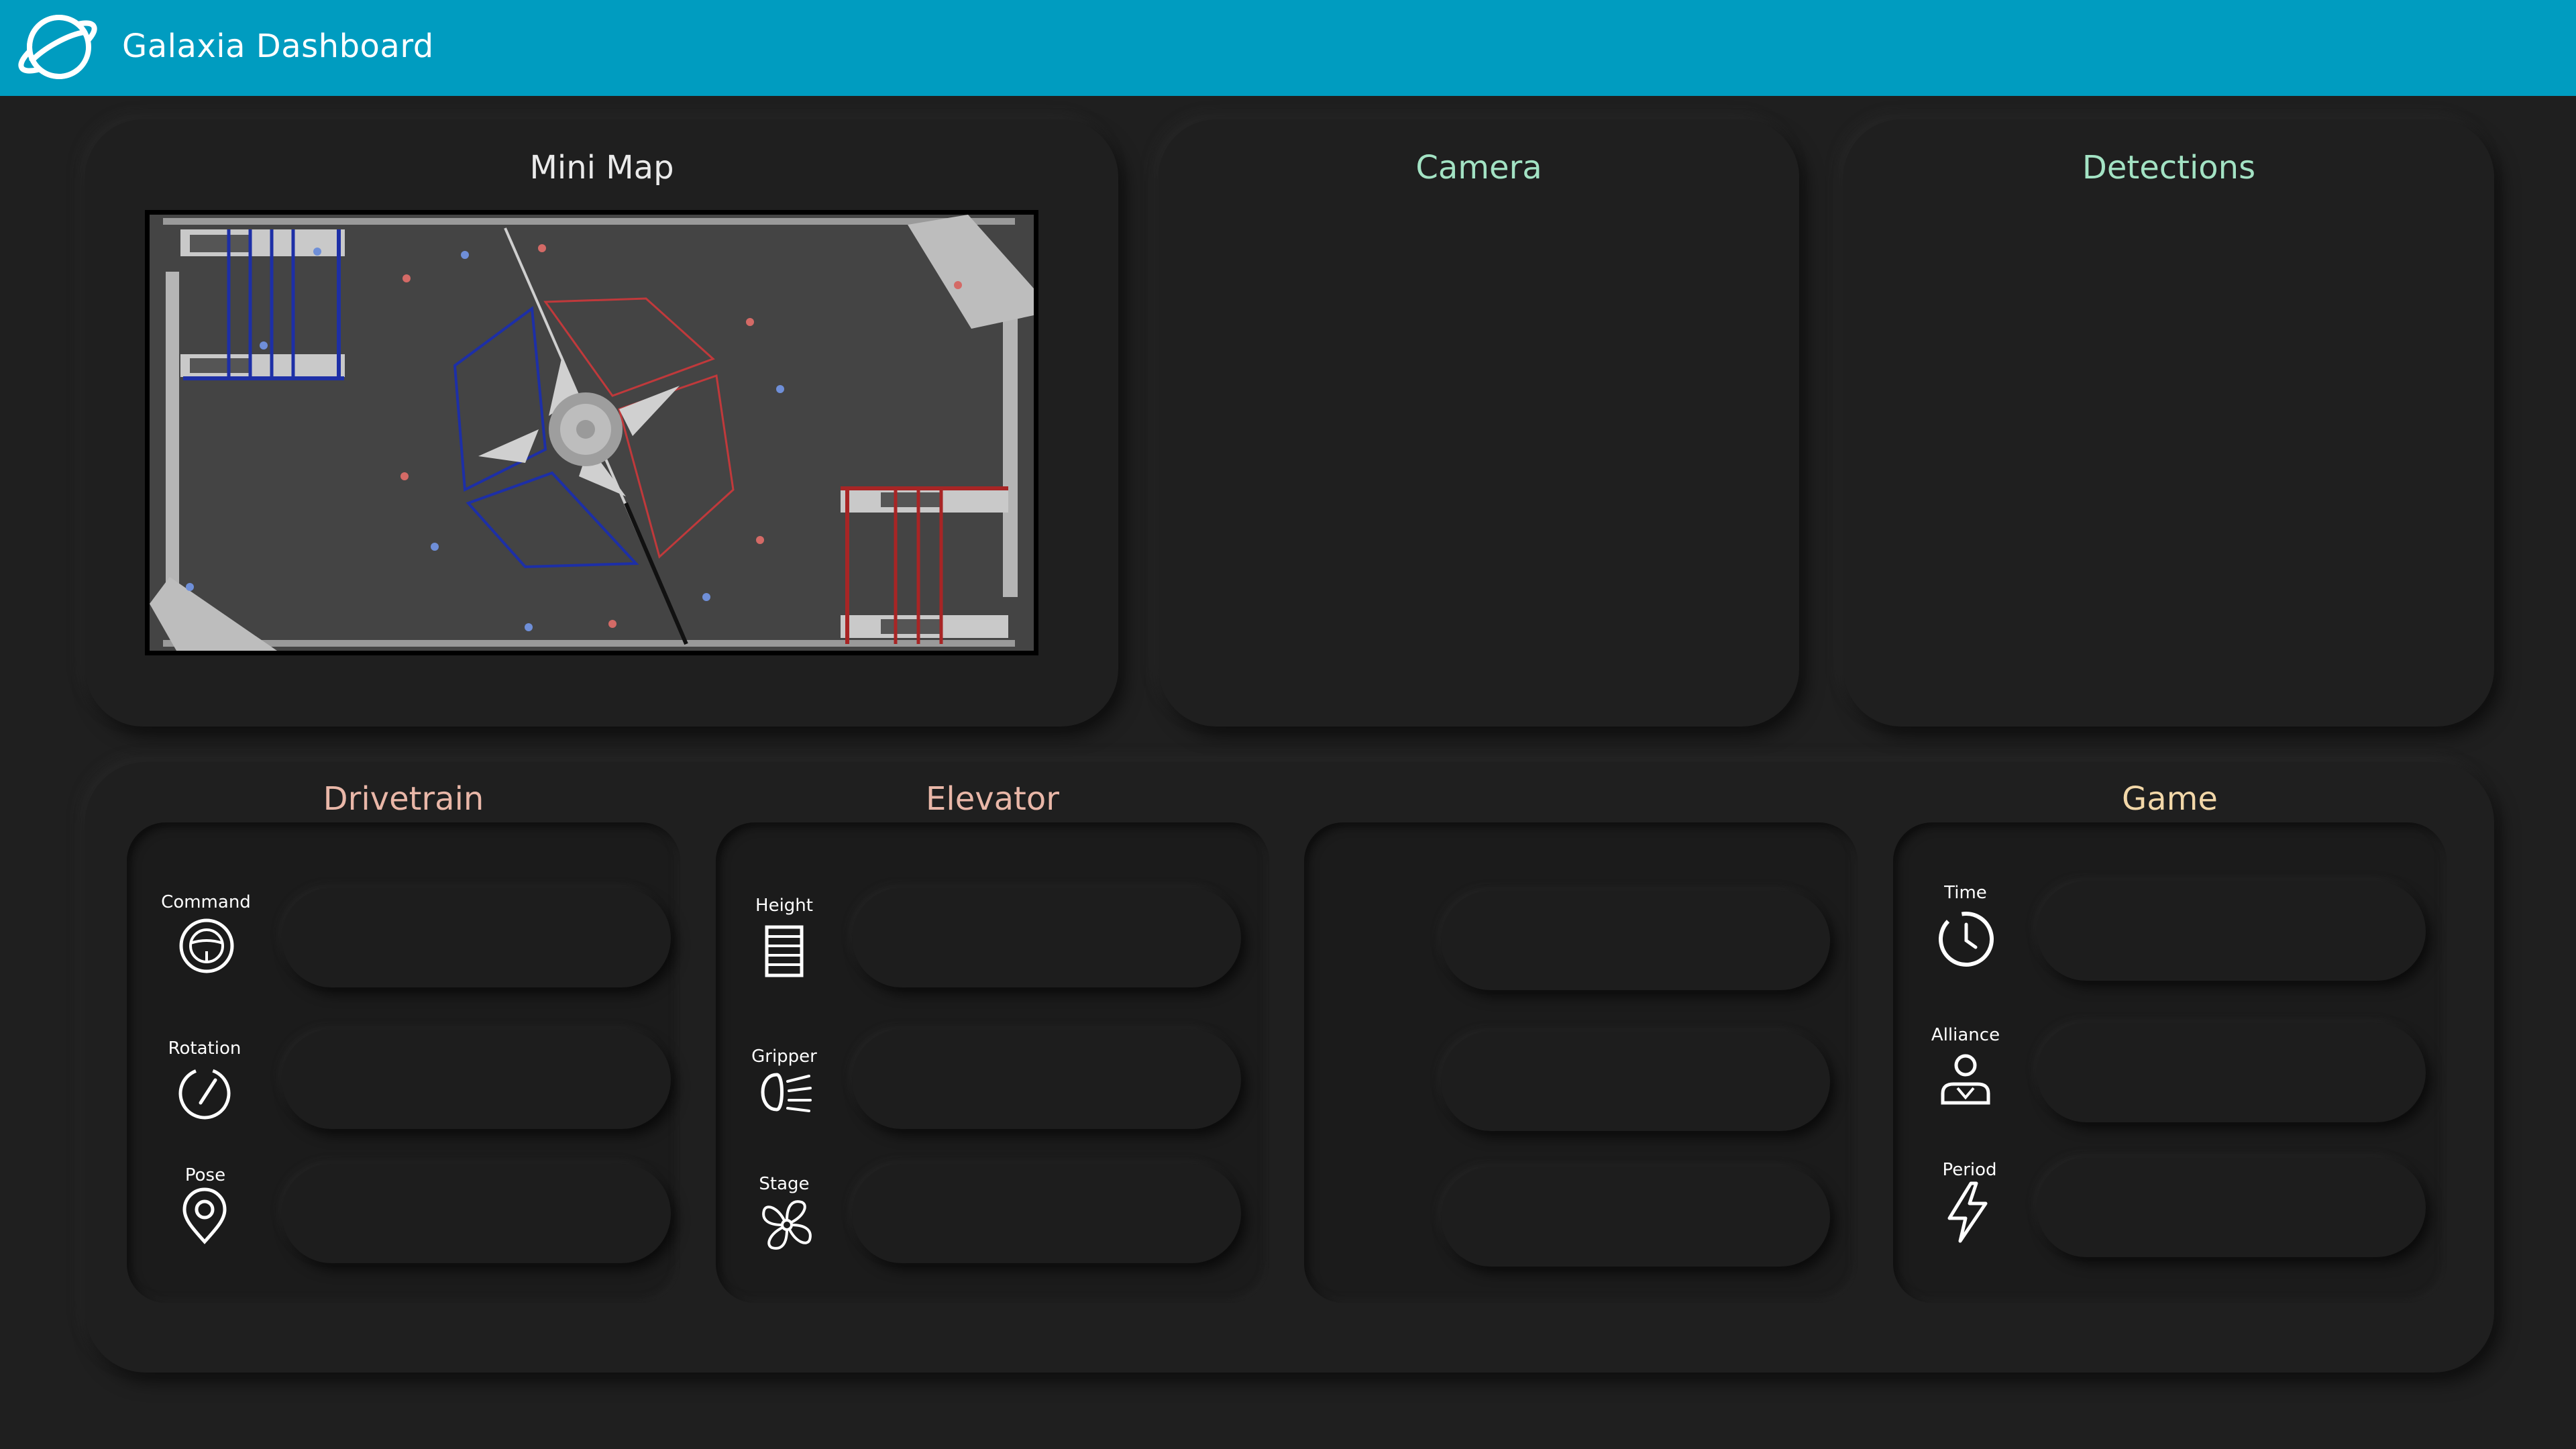 This screenshot has width=2576, height=1449. I want to click on field-wall-right, so click(1010, 456).